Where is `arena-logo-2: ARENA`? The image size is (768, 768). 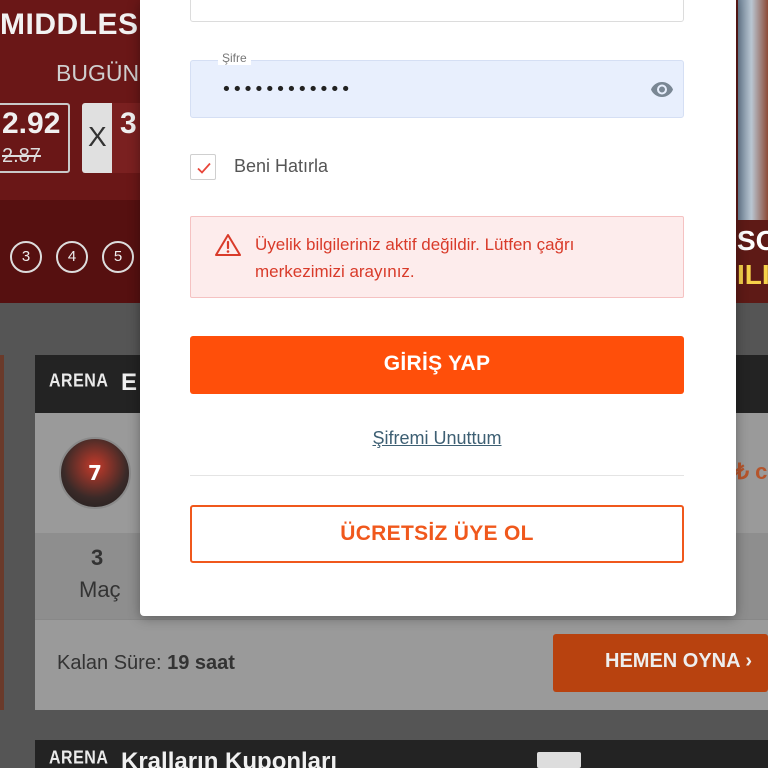
arena-logo-2: ARENA is located at coordinates (79, 758).